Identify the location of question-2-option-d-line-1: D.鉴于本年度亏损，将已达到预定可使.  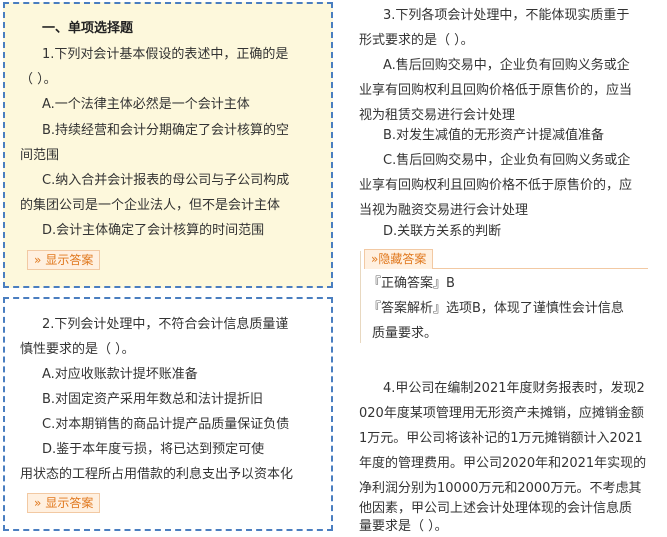
(153, 449).